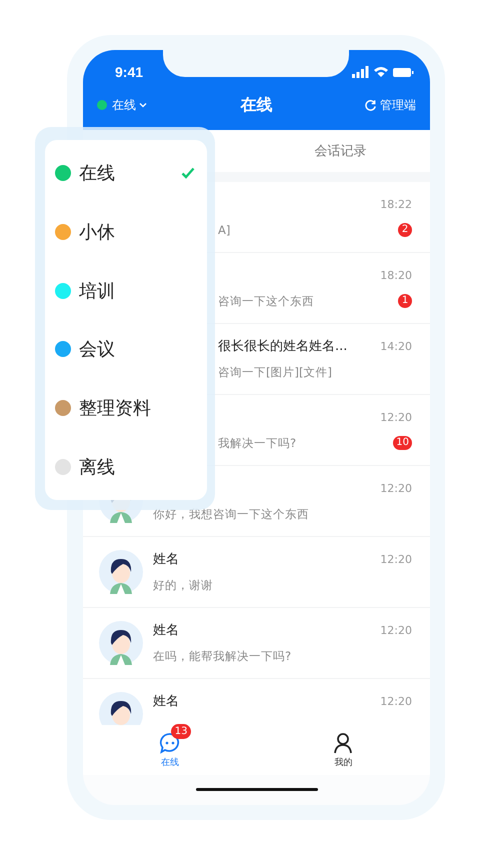 This screenshot has height=851, width=500. I want to click on status-label: 在线, so click(97, 174).